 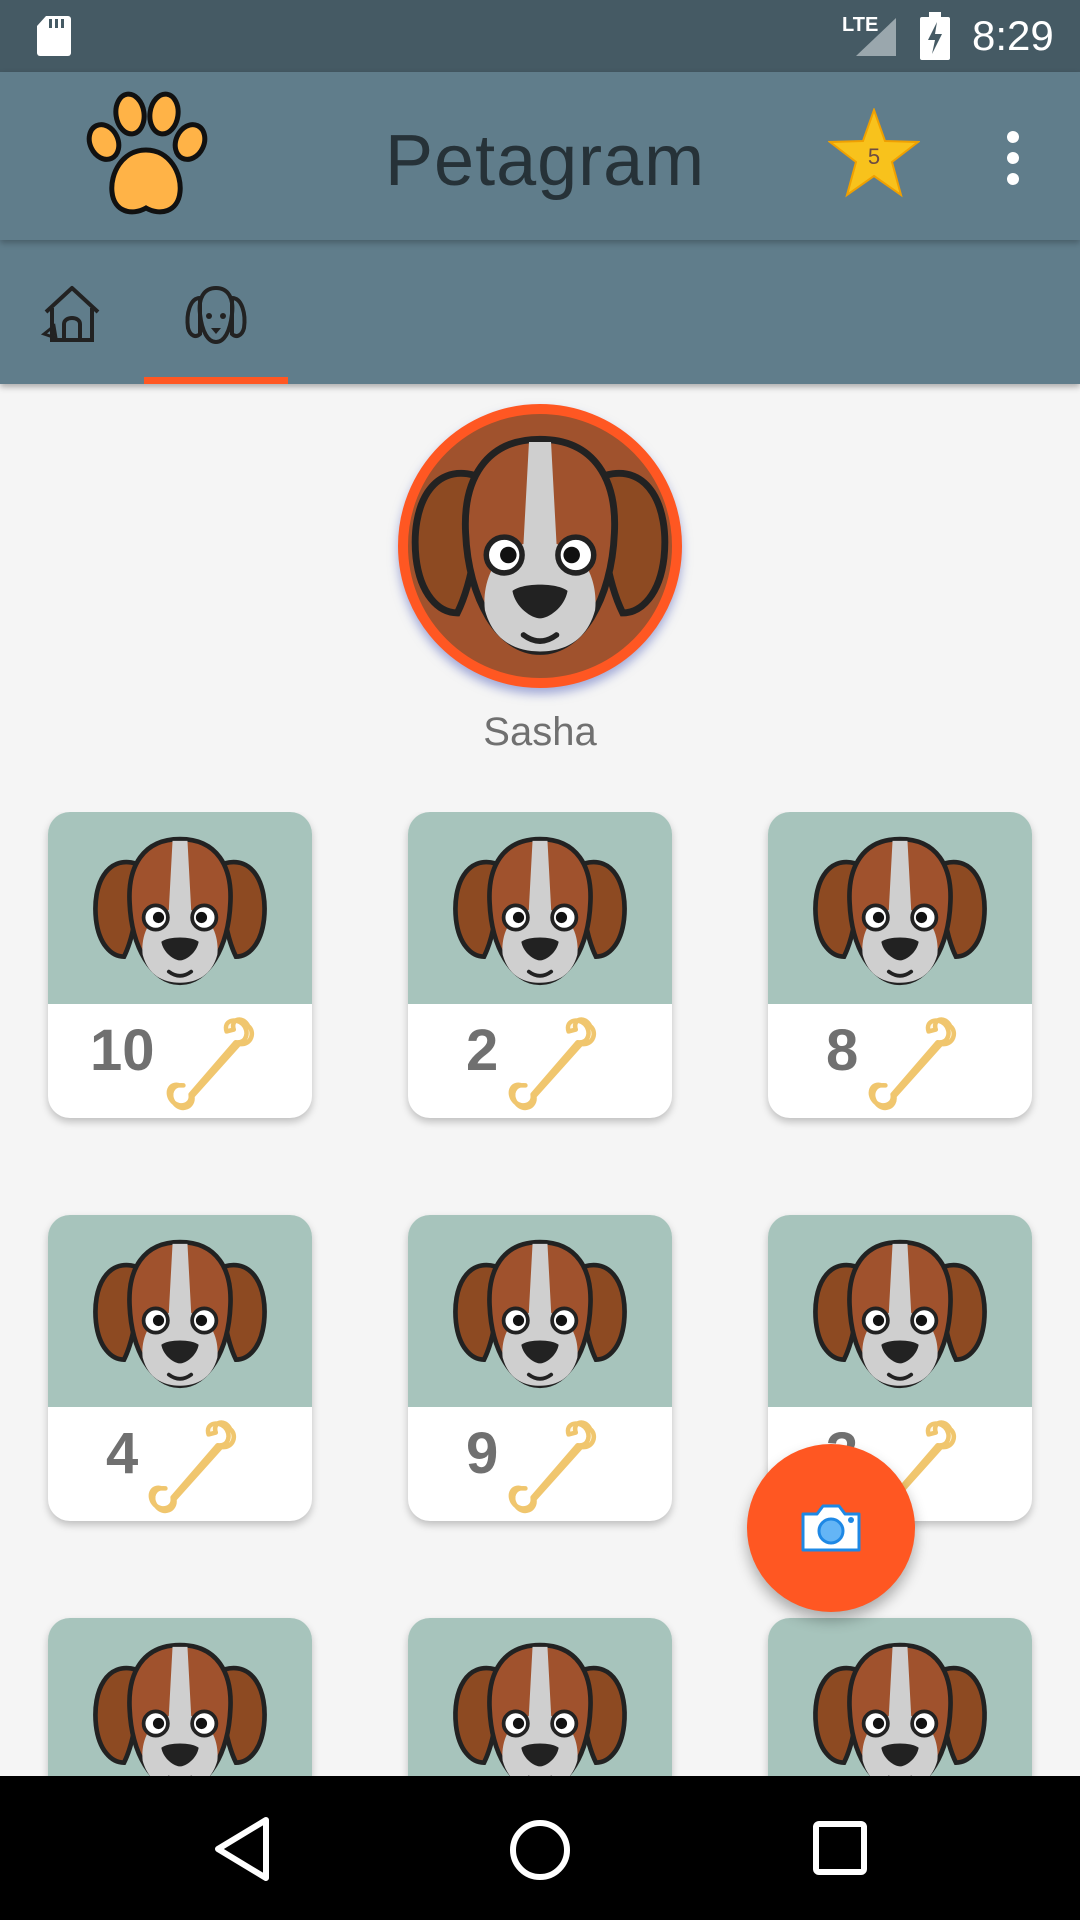 I want to click on profile-name: Sasha, so click(x=540, y=732).